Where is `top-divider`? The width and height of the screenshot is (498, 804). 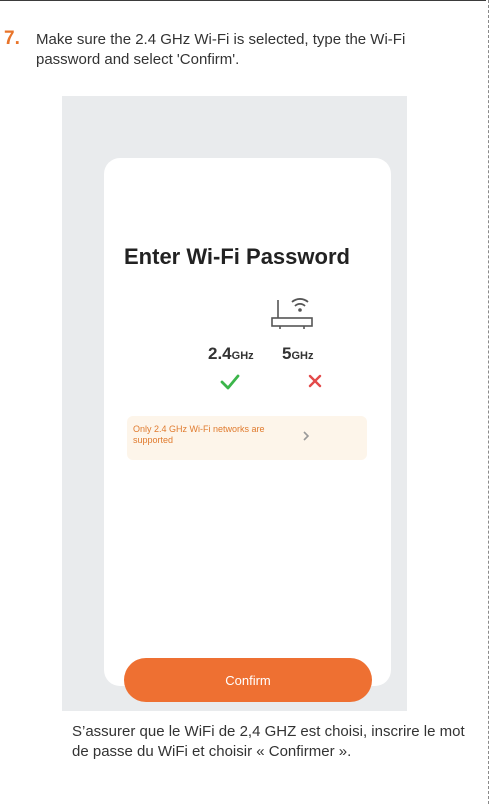
top-divider is located at coordinates (243, 0).